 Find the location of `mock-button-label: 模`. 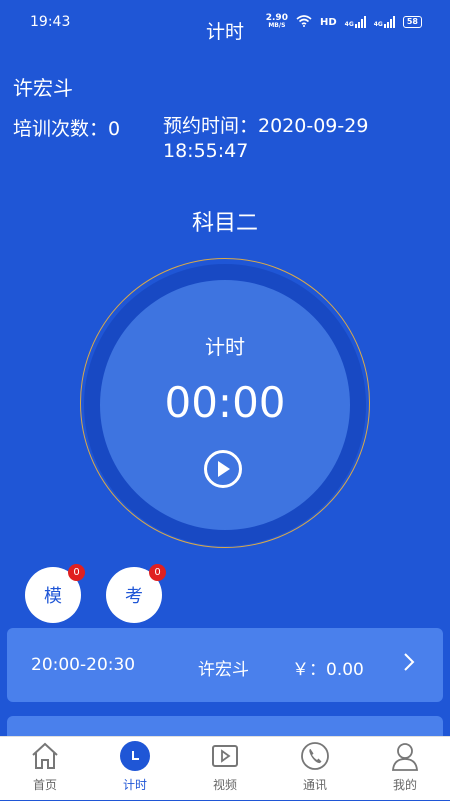

mock-button-label: 模 is located at coordinates (53, 596).